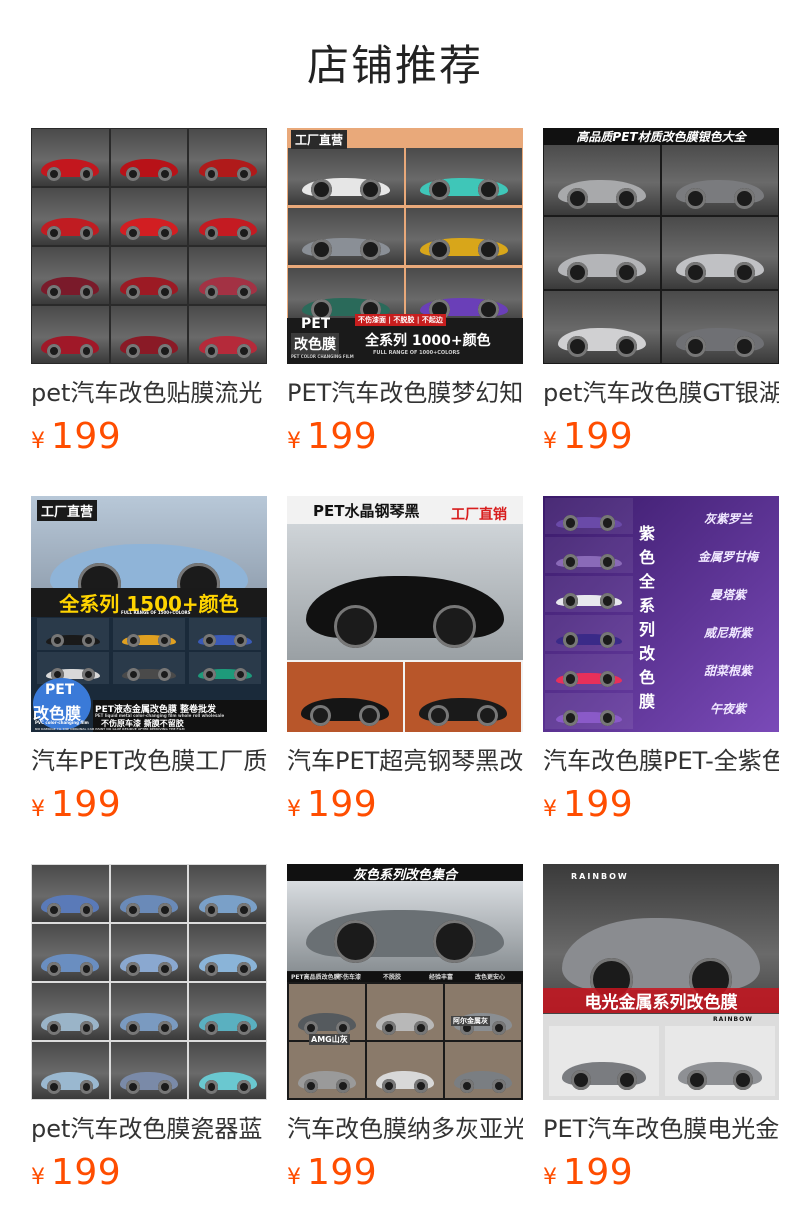  Describe the element at coordinates (490, 977) in the screenshot. I see `image-banner-text: 改色更安心` at that location.